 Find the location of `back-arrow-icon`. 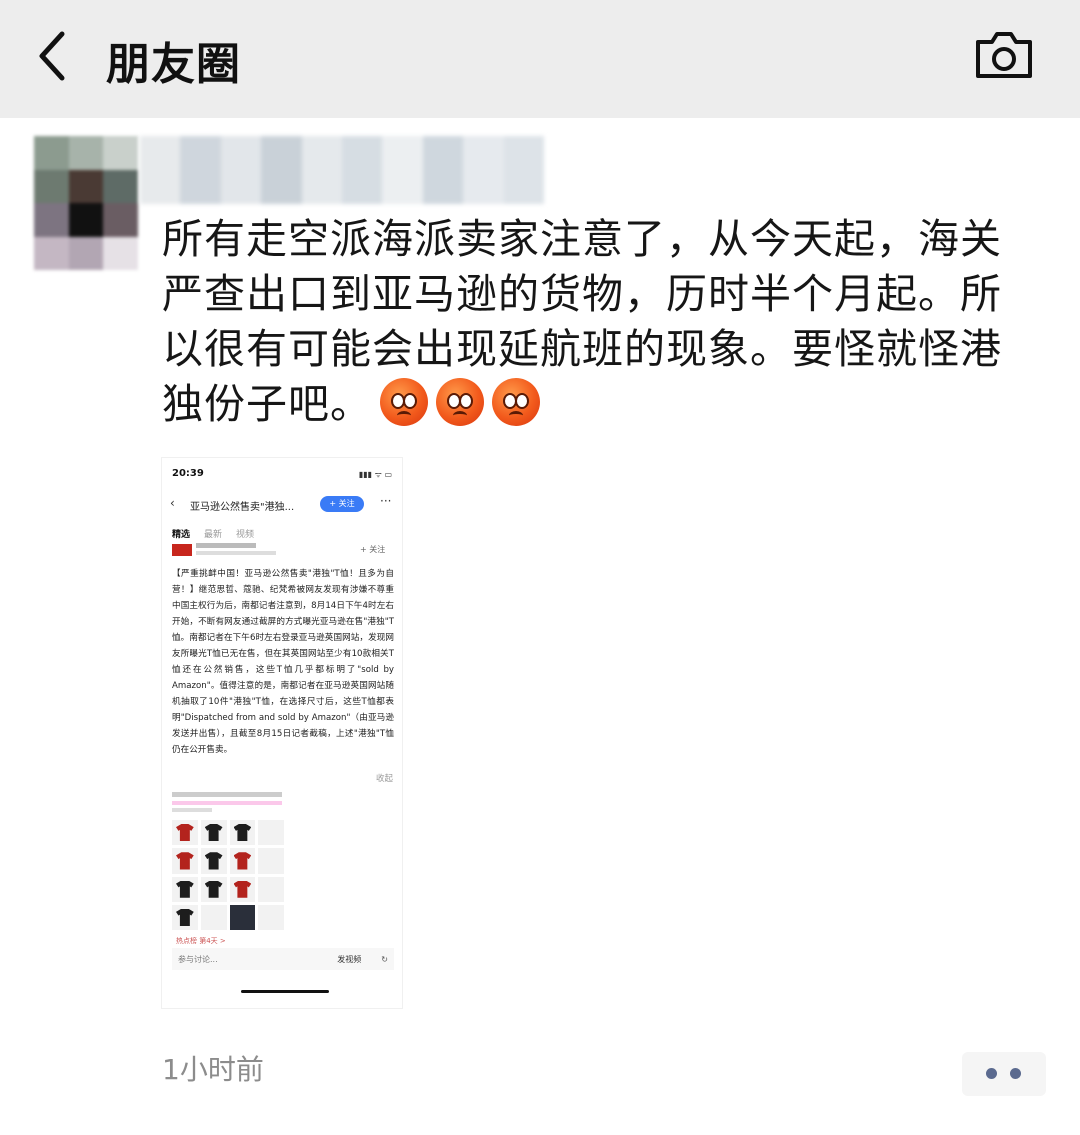

back-arrow-icon is located at coordinates (55, 56).